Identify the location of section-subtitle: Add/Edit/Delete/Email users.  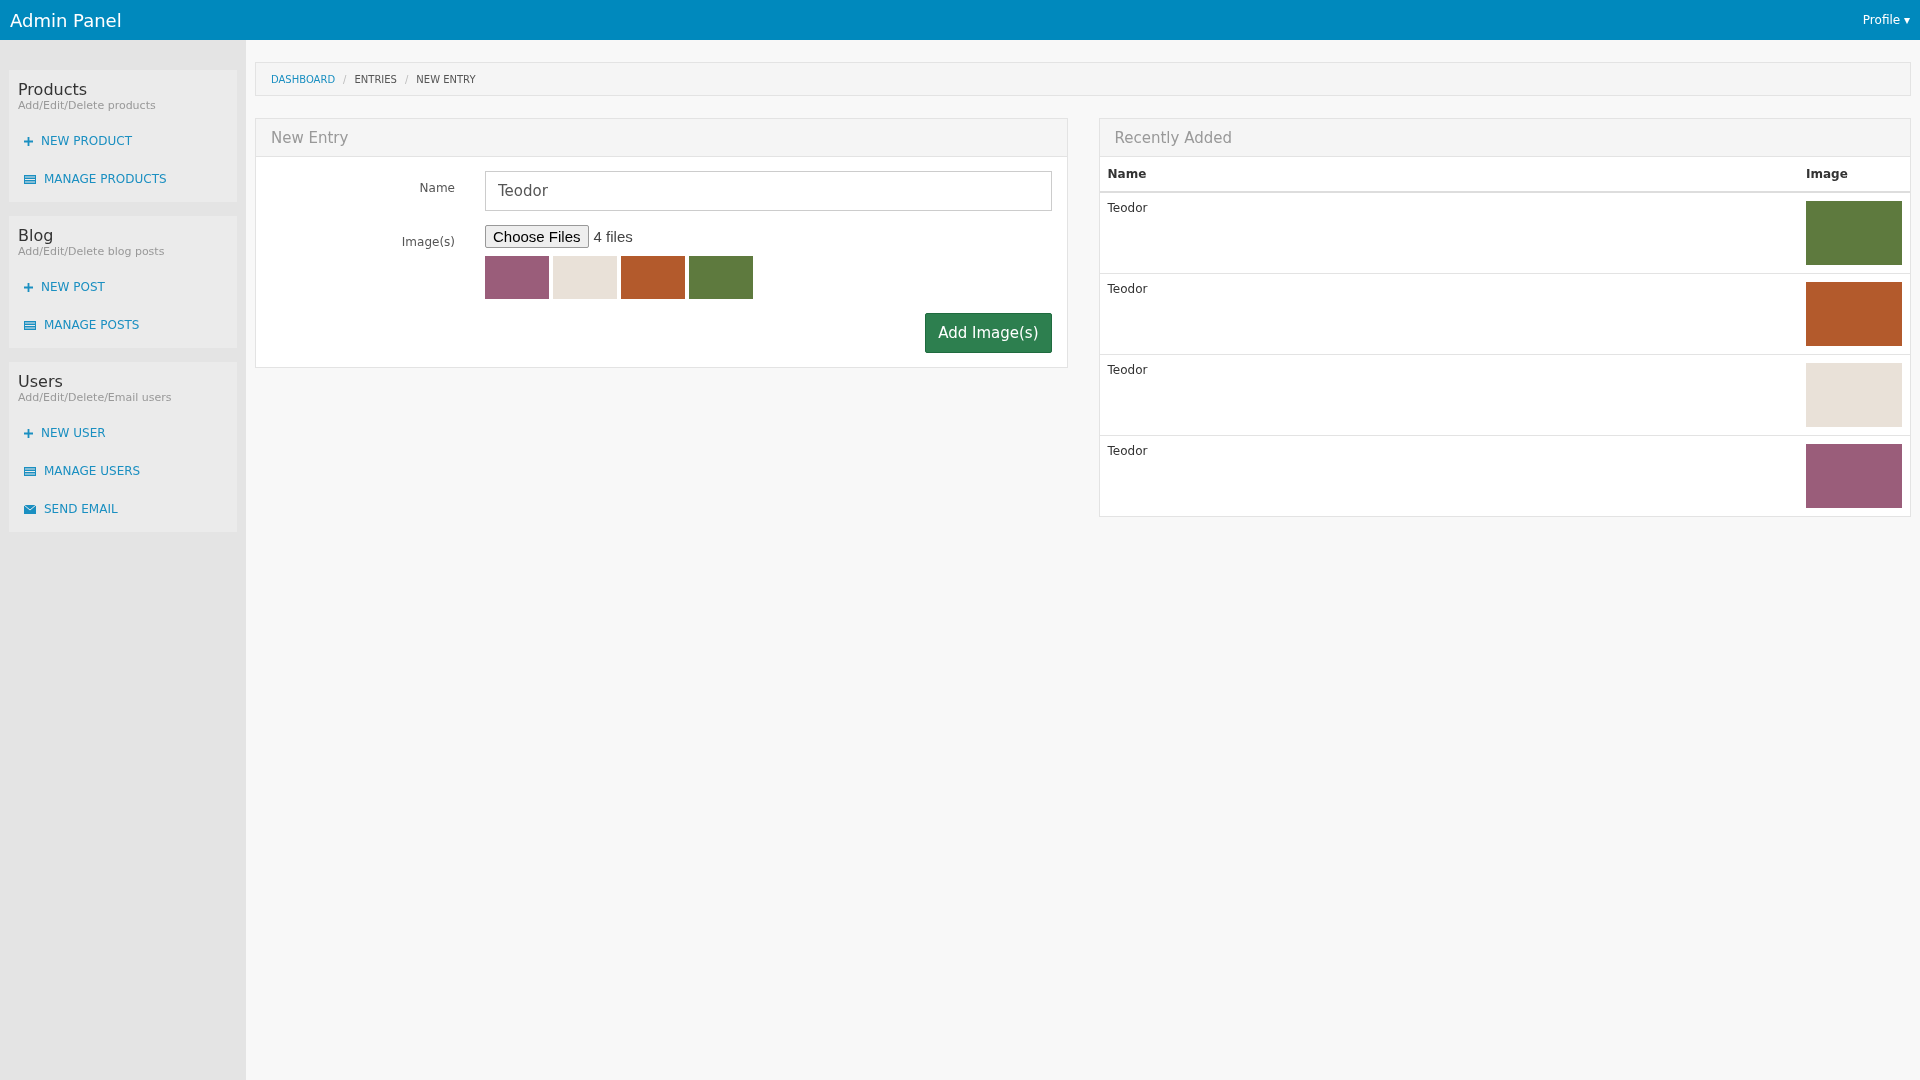
(95, 397).